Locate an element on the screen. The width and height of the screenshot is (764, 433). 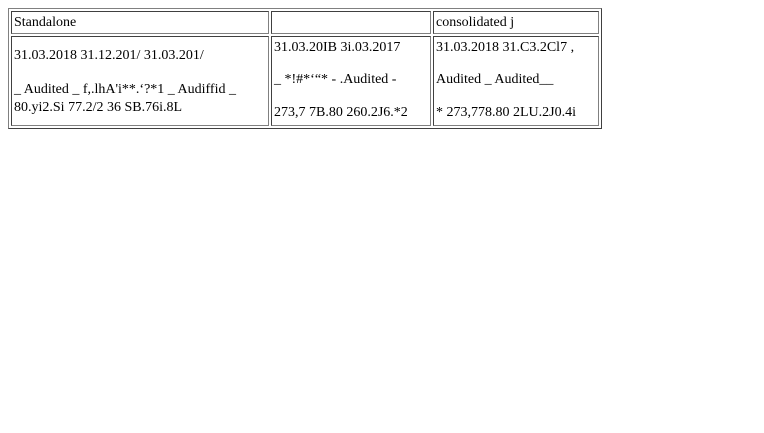
cell-line-values: * 273,778.80 2LU.2J0.4i is located at coordinates (506, 112).